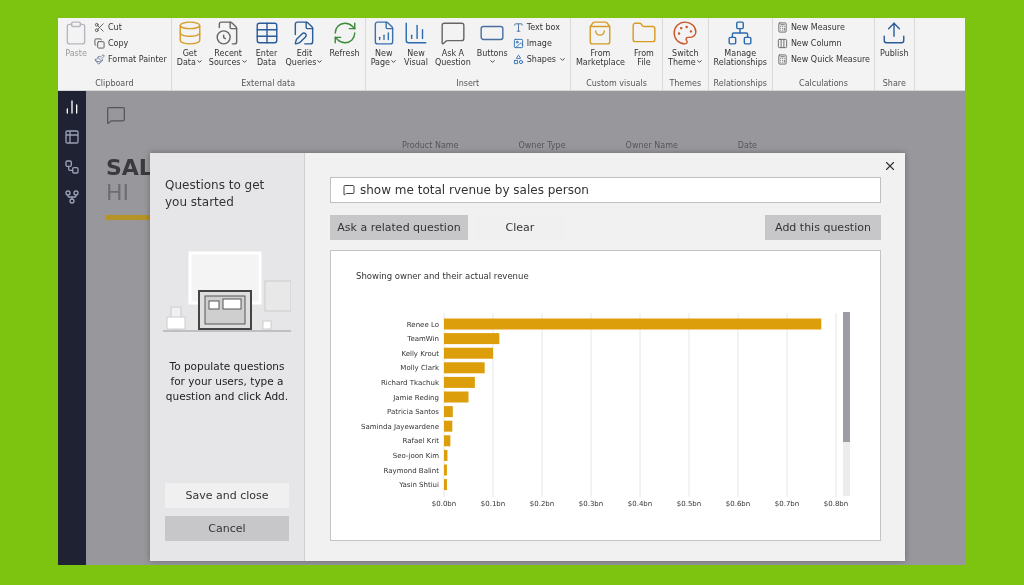 The image size is (1024, 585). I want to click on ribbon-button: Format Painter, so click(130, 59).